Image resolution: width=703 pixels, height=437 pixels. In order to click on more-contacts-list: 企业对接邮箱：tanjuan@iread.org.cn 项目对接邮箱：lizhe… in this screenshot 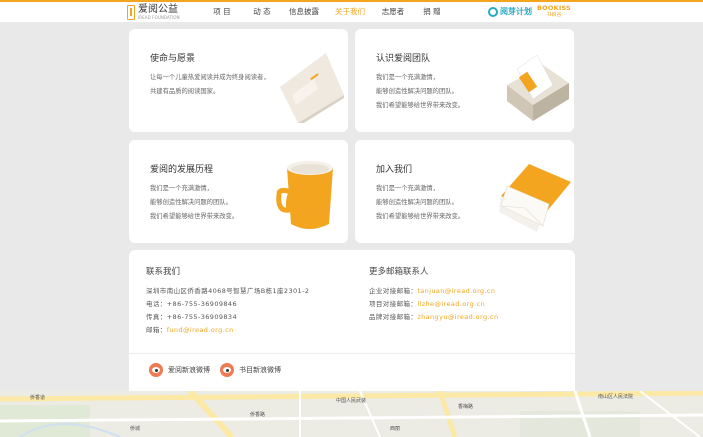, I will do `click(433, 304)`.